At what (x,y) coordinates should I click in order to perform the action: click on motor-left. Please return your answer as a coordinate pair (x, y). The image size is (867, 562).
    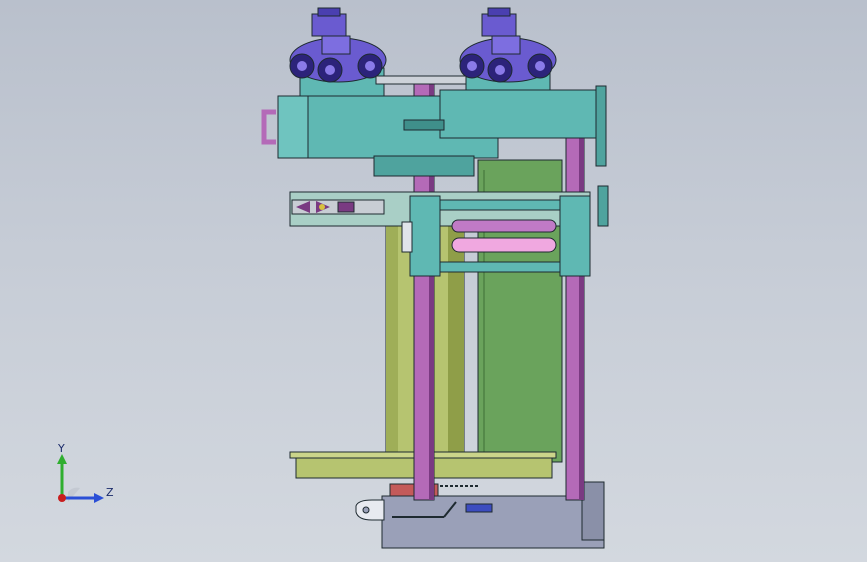
    Looking at the image, I should click on (338, 45).